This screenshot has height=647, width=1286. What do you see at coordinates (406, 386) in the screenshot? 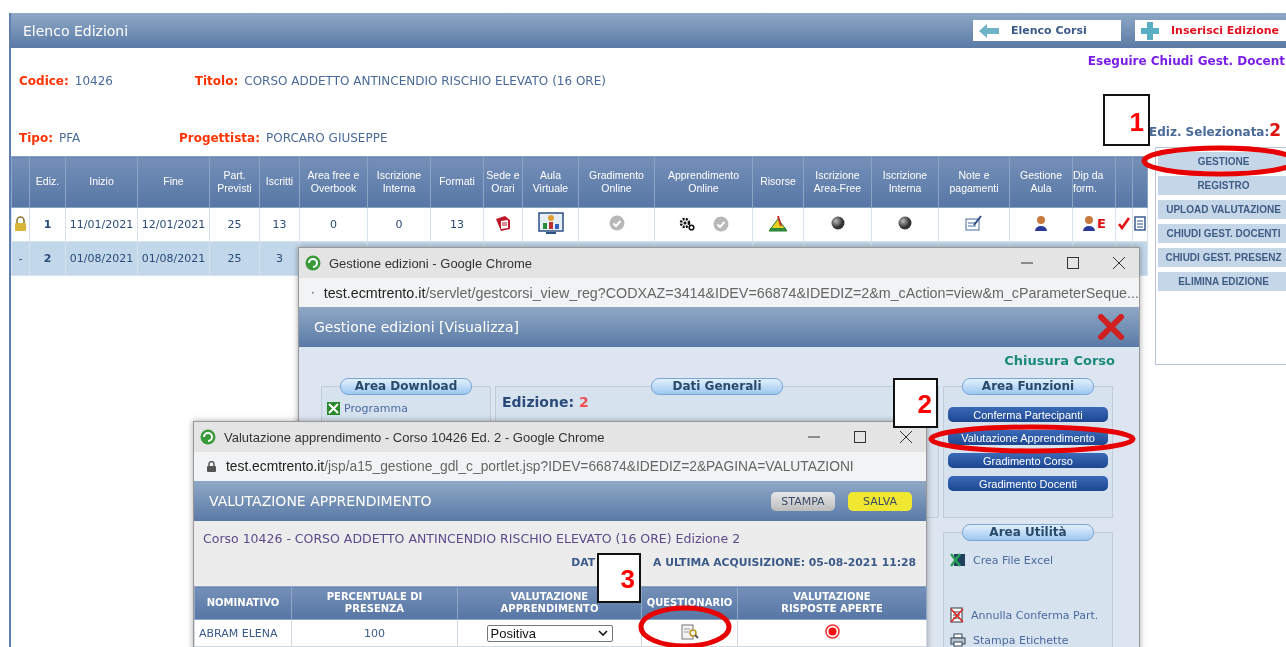
I see `section-title: Area Download` at bounding box center [406, 386].